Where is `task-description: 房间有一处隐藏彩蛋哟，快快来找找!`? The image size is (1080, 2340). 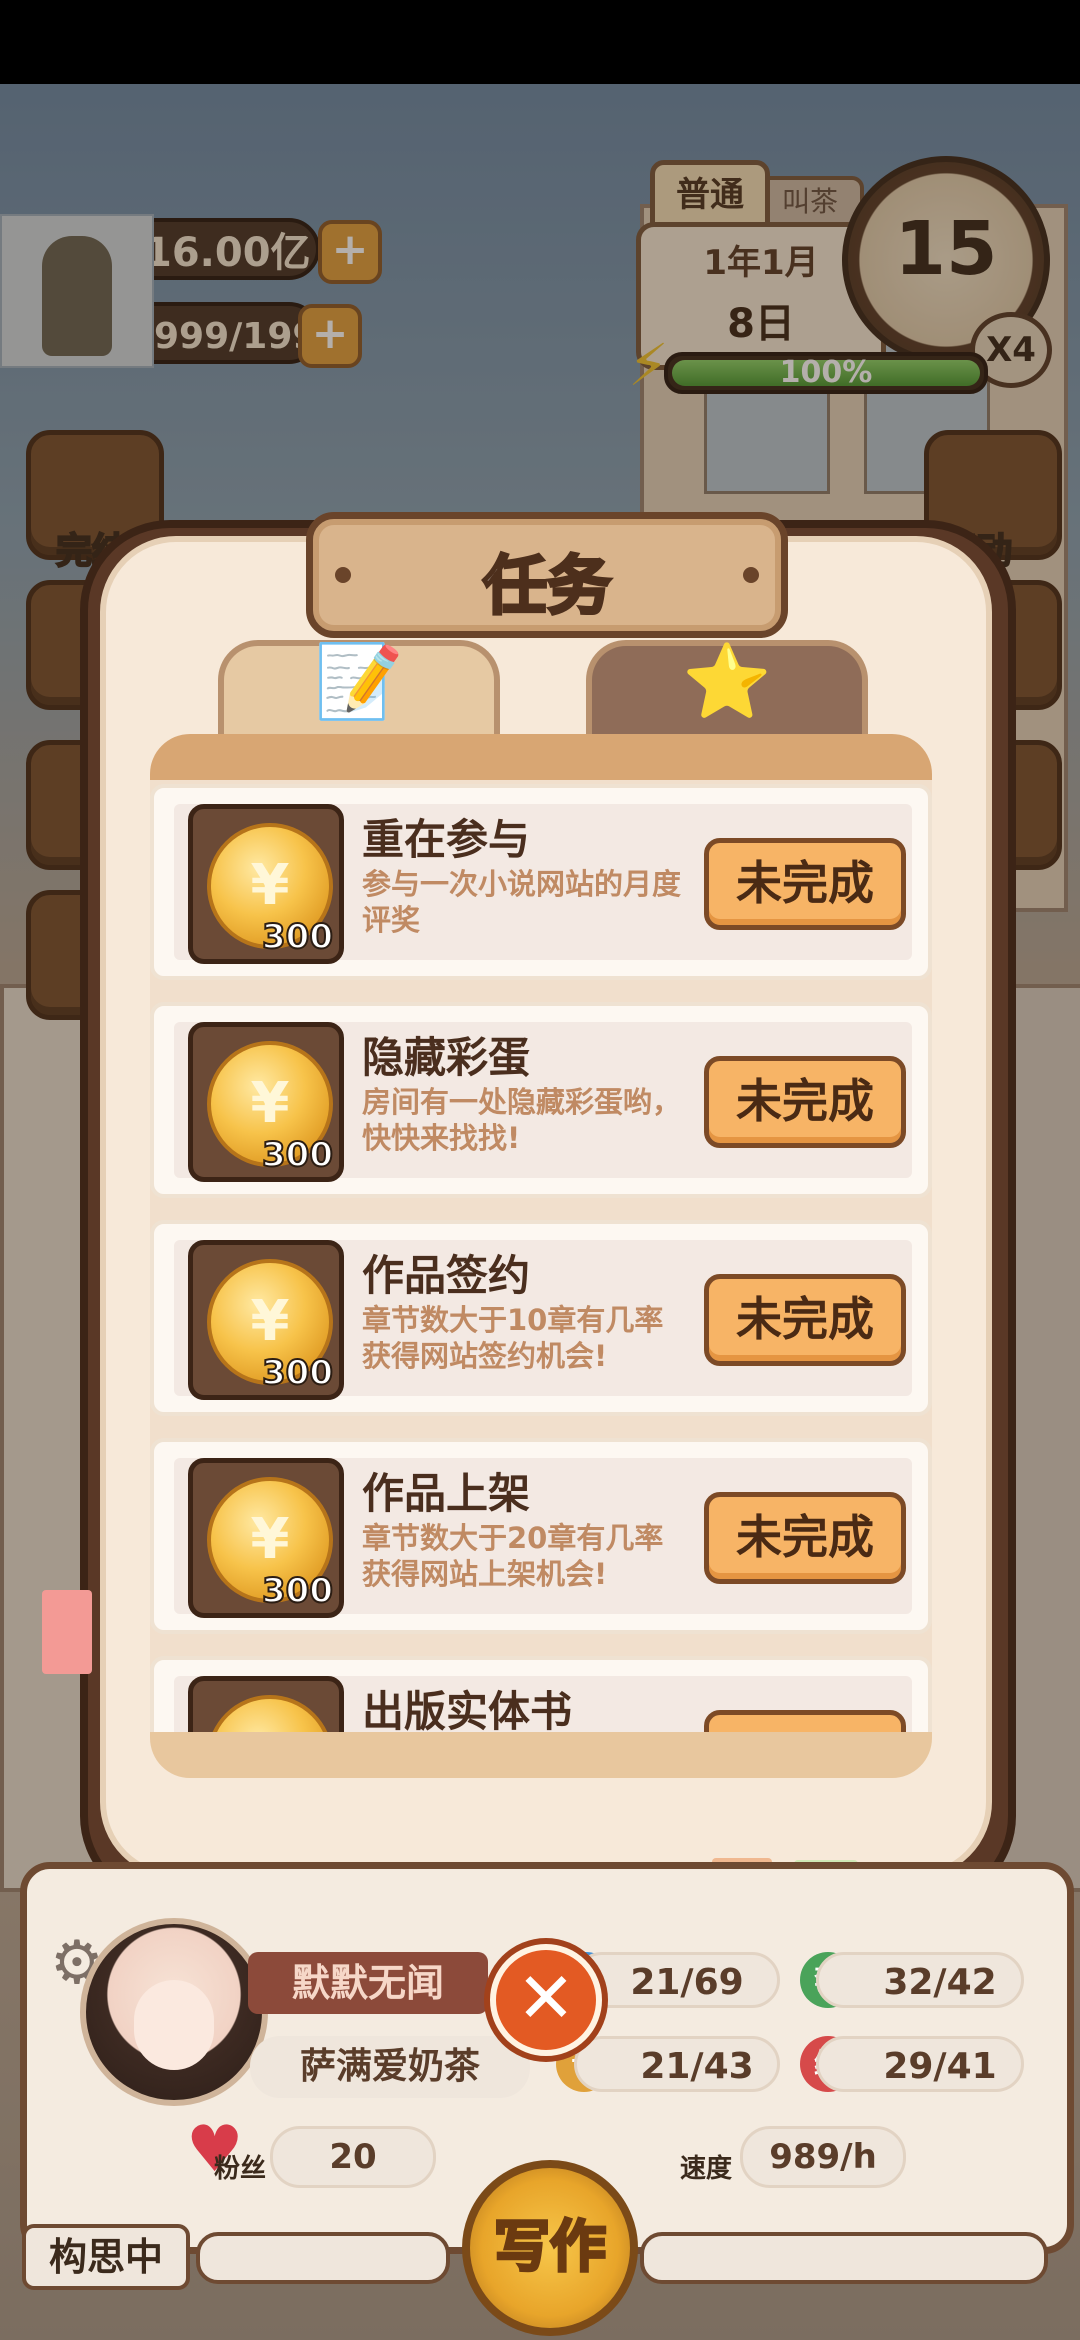
task-description: 房间有一处隐藏彩蛋哟，快快来找找! is located at coordinates (522, 1120).